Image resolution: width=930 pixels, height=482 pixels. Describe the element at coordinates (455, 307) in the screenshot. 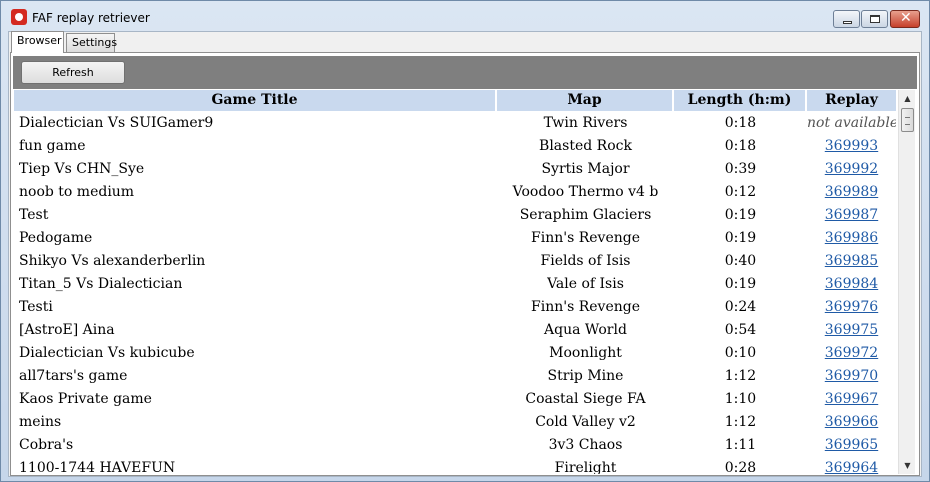

I see `table-row: Testi Finn's Revenge 0:24 369976` at that location.